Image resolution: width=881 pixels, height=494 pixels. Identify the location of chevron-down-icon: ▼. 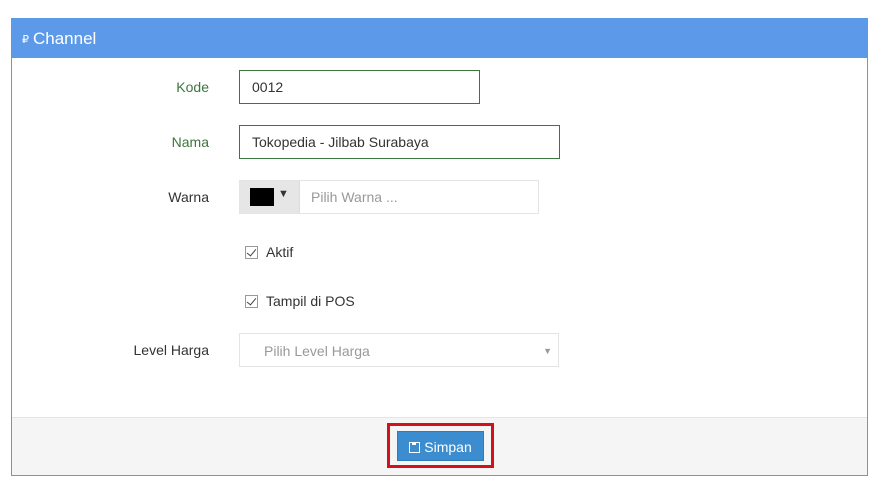
(547, 351).